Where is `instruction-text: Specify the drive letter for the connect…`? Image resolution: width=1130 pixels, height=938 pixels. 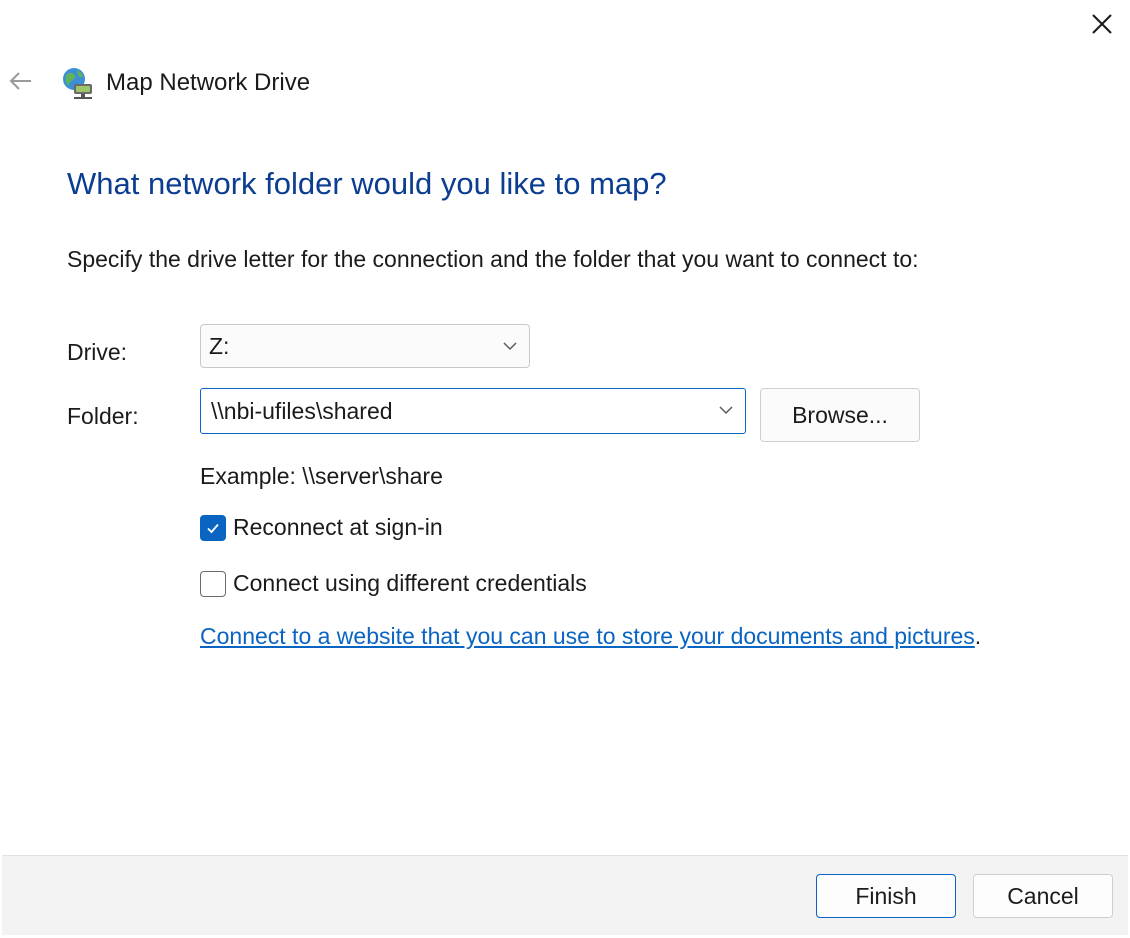 instruction-text: Specify the drive letter for the connect… is located at coordinates (493, 259).